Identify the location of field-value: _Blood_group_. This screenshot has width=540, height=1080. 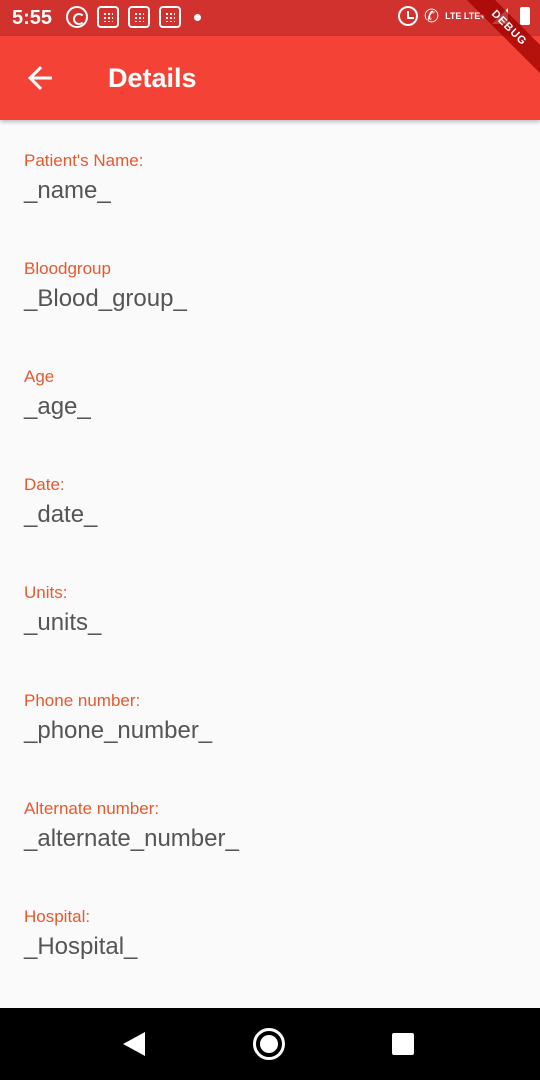
(105, 298).